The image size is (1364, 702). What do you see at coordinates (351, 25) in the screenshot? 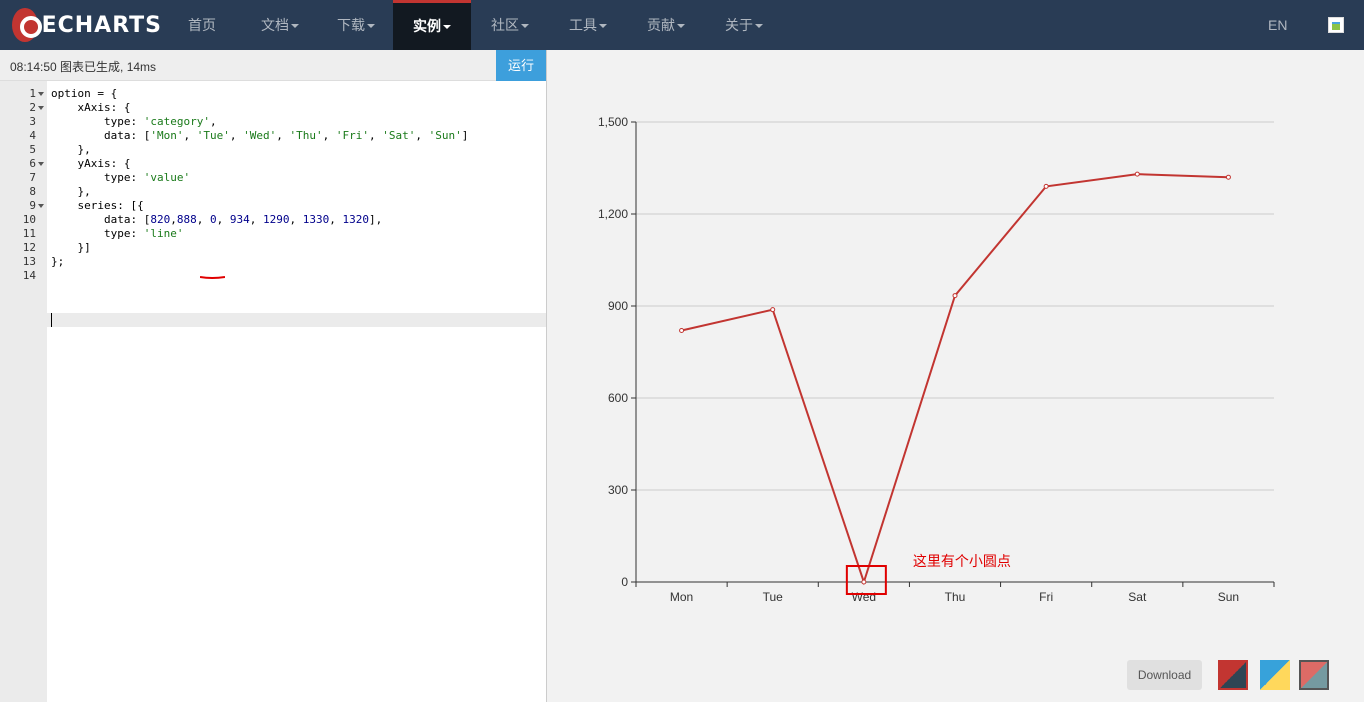
I see `nav-item-label: 下载` at bounding box center [351, 25].